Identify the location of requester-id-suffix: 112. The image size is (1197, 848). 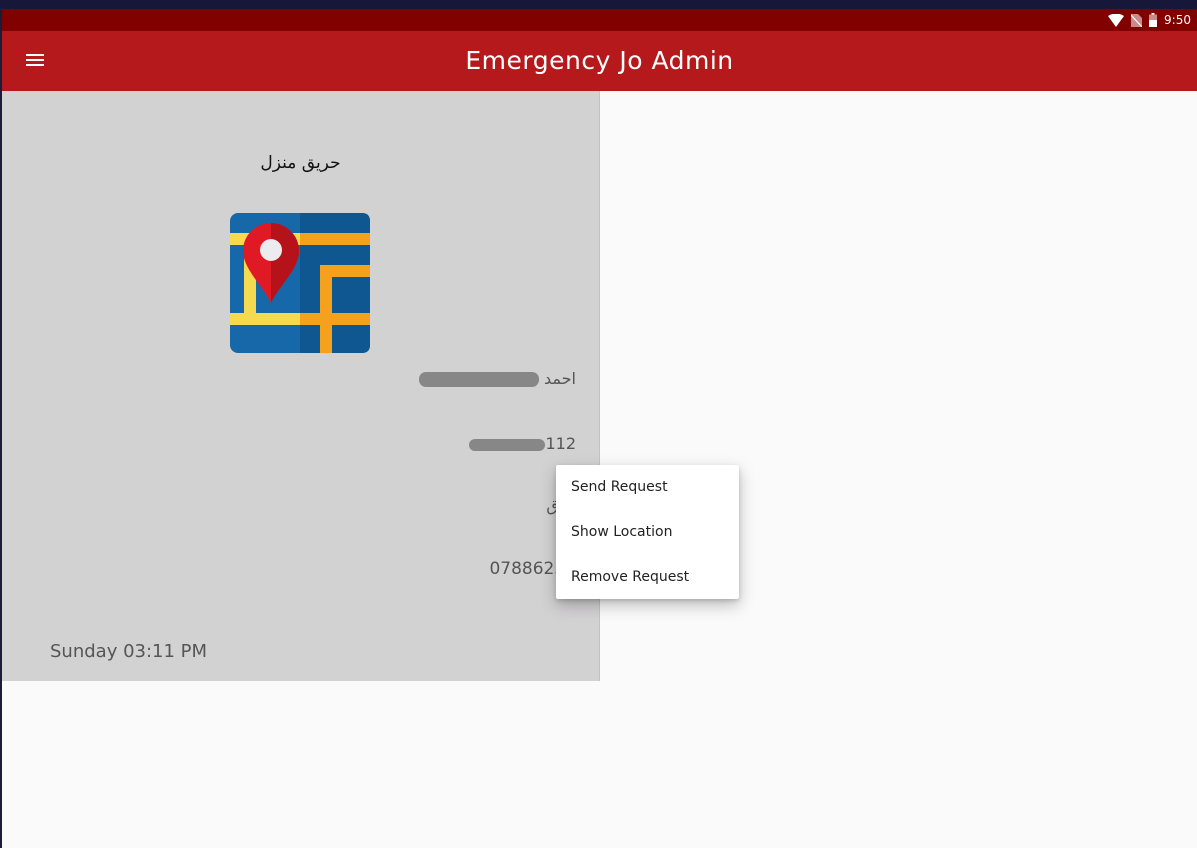
(560, 443).